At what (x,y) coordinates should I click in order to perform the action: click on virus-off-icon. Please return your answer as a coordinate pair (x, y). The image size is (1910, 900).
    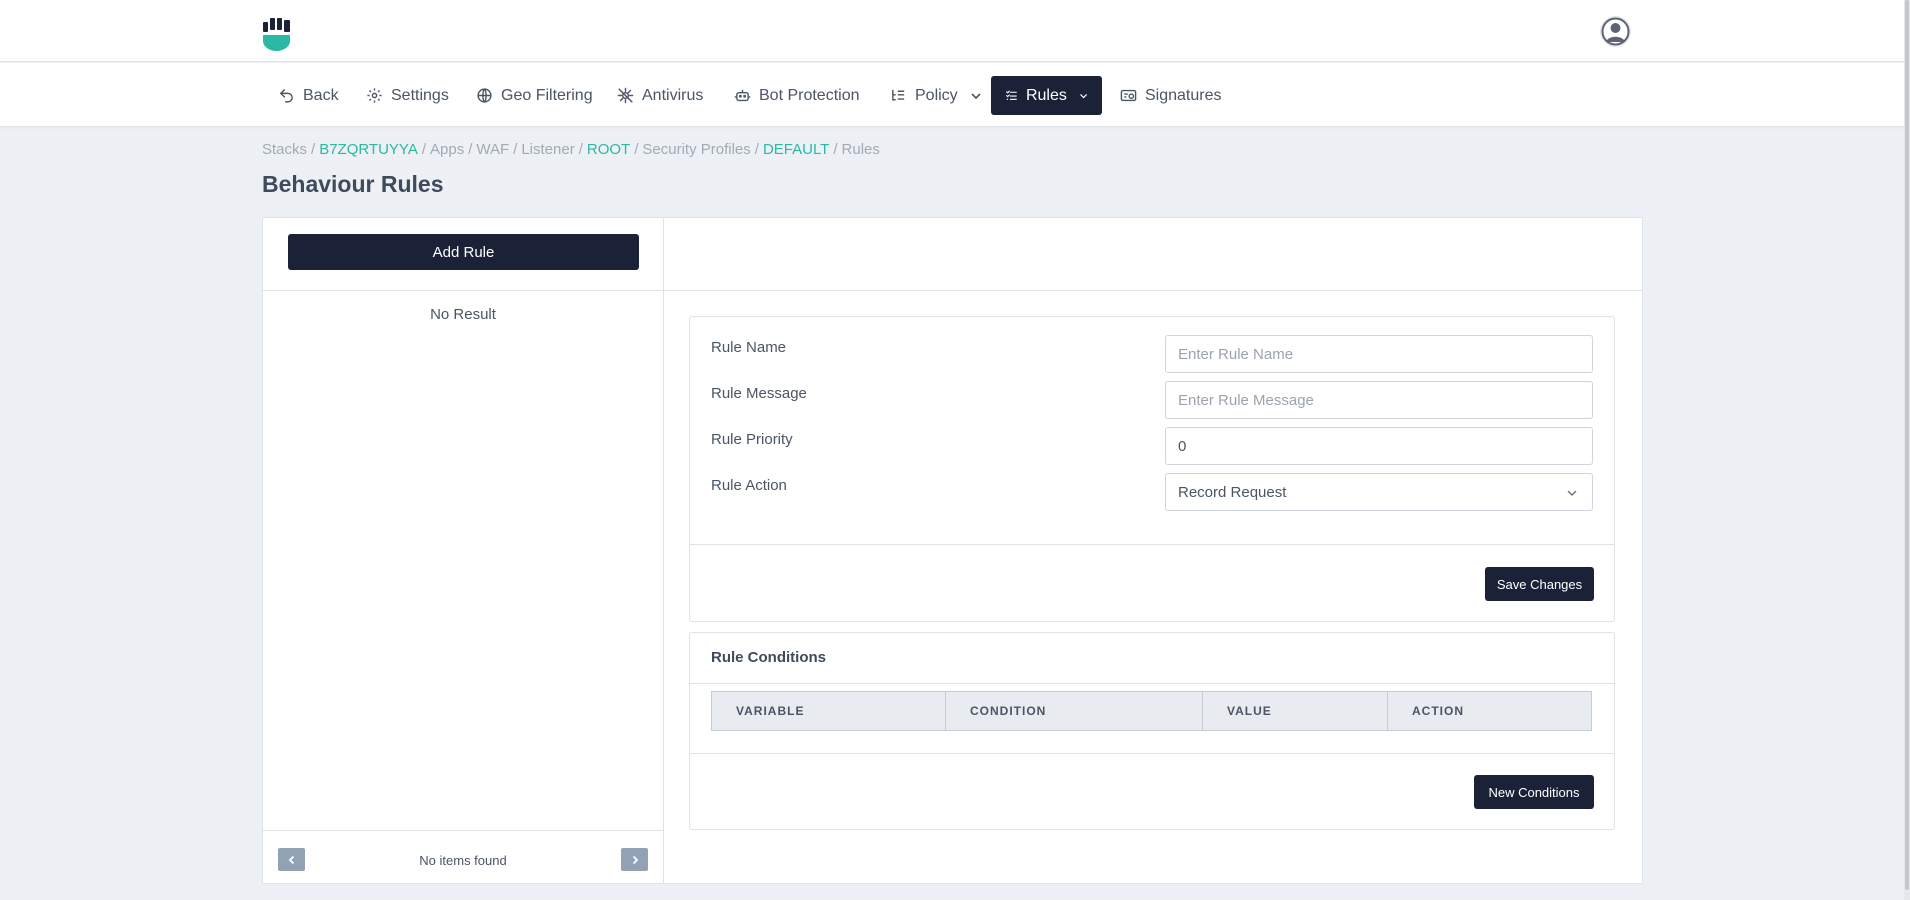
    Looking at the image, I should click on (625, 95).